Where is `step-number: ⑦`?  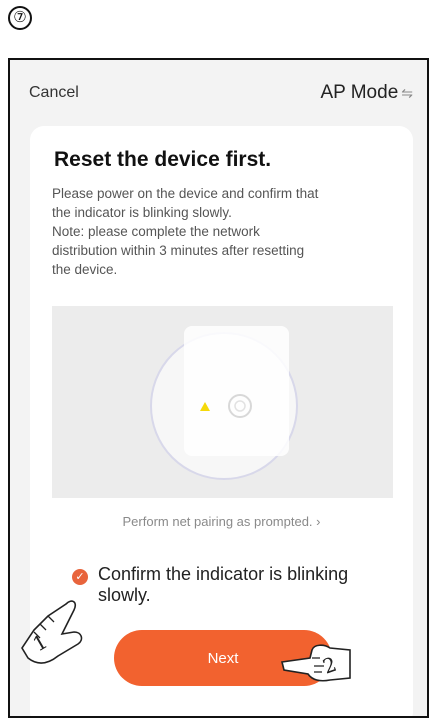 step-number: ⑦ is located at coordinates (20, 18).